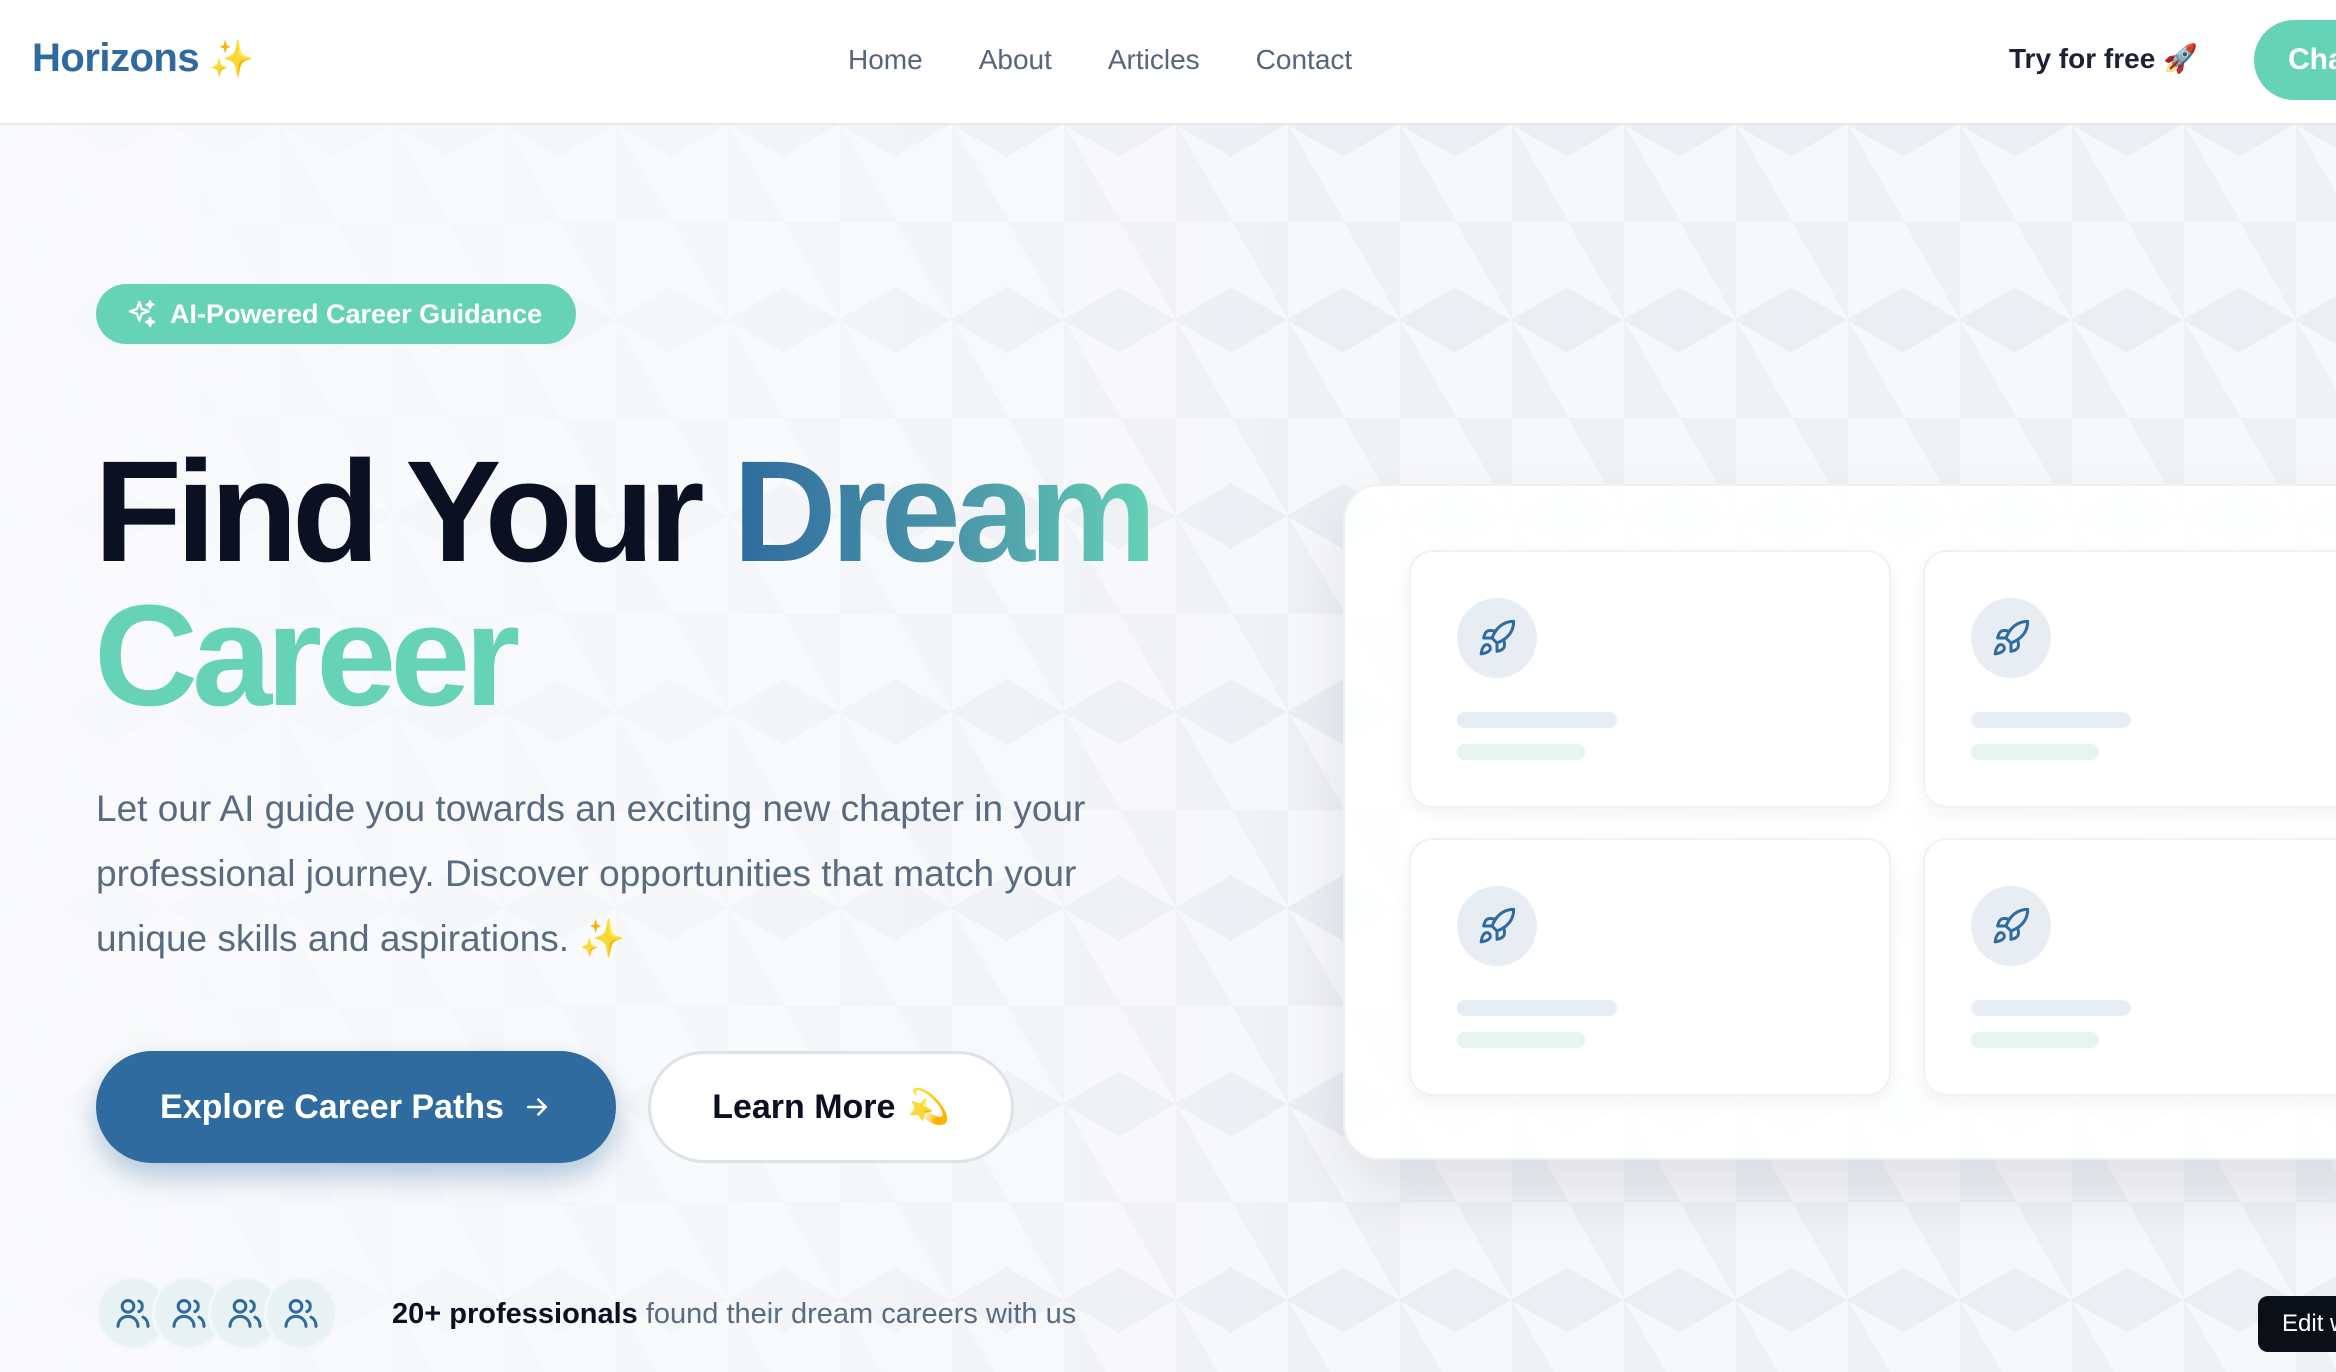 This screenshot has height=1372, width=2336. Describe the element at coordinates (356, 313) in the screenshot. I see `ai-badge-label: AI-Powered Career Guidance` at that location.